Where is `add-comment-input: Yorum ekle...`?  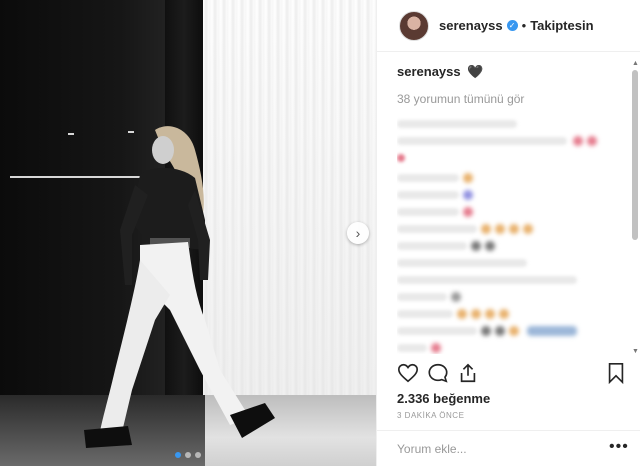 add-comment-input: Yorum ekle... is located at coordinates (432, 449).